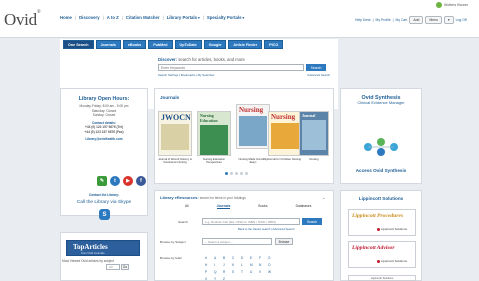  I want to click on tab-journals: Journals, so click(108, 44).